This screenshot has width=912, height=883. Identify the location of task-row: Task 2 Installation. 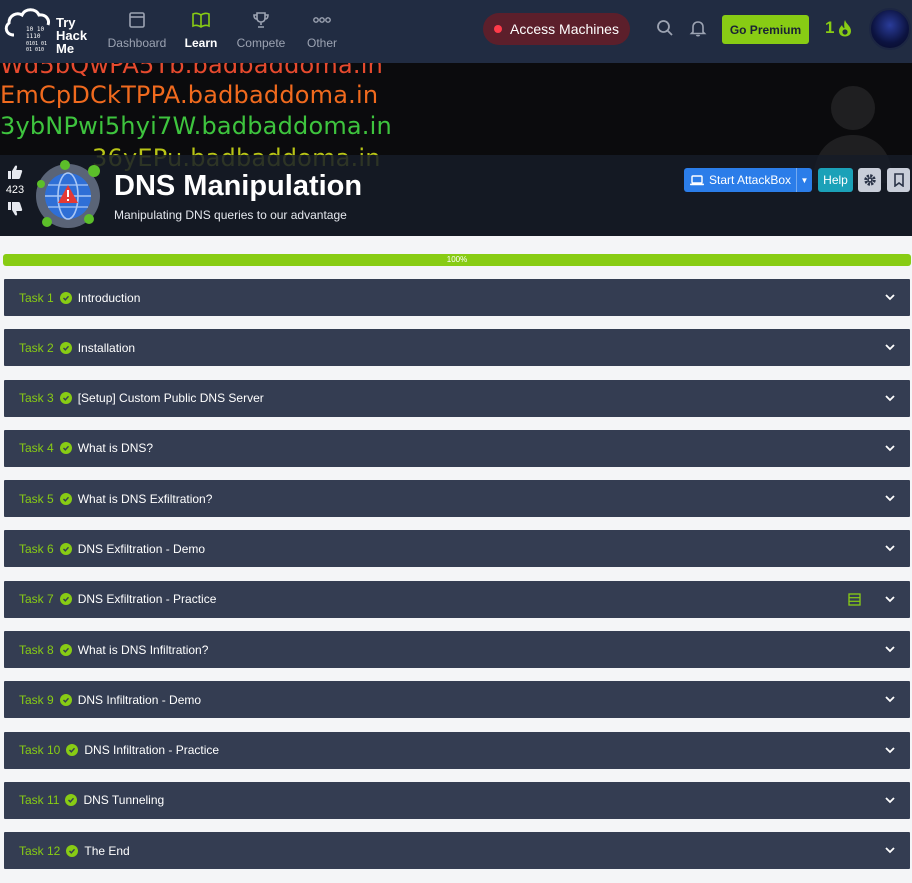
(457, 348).